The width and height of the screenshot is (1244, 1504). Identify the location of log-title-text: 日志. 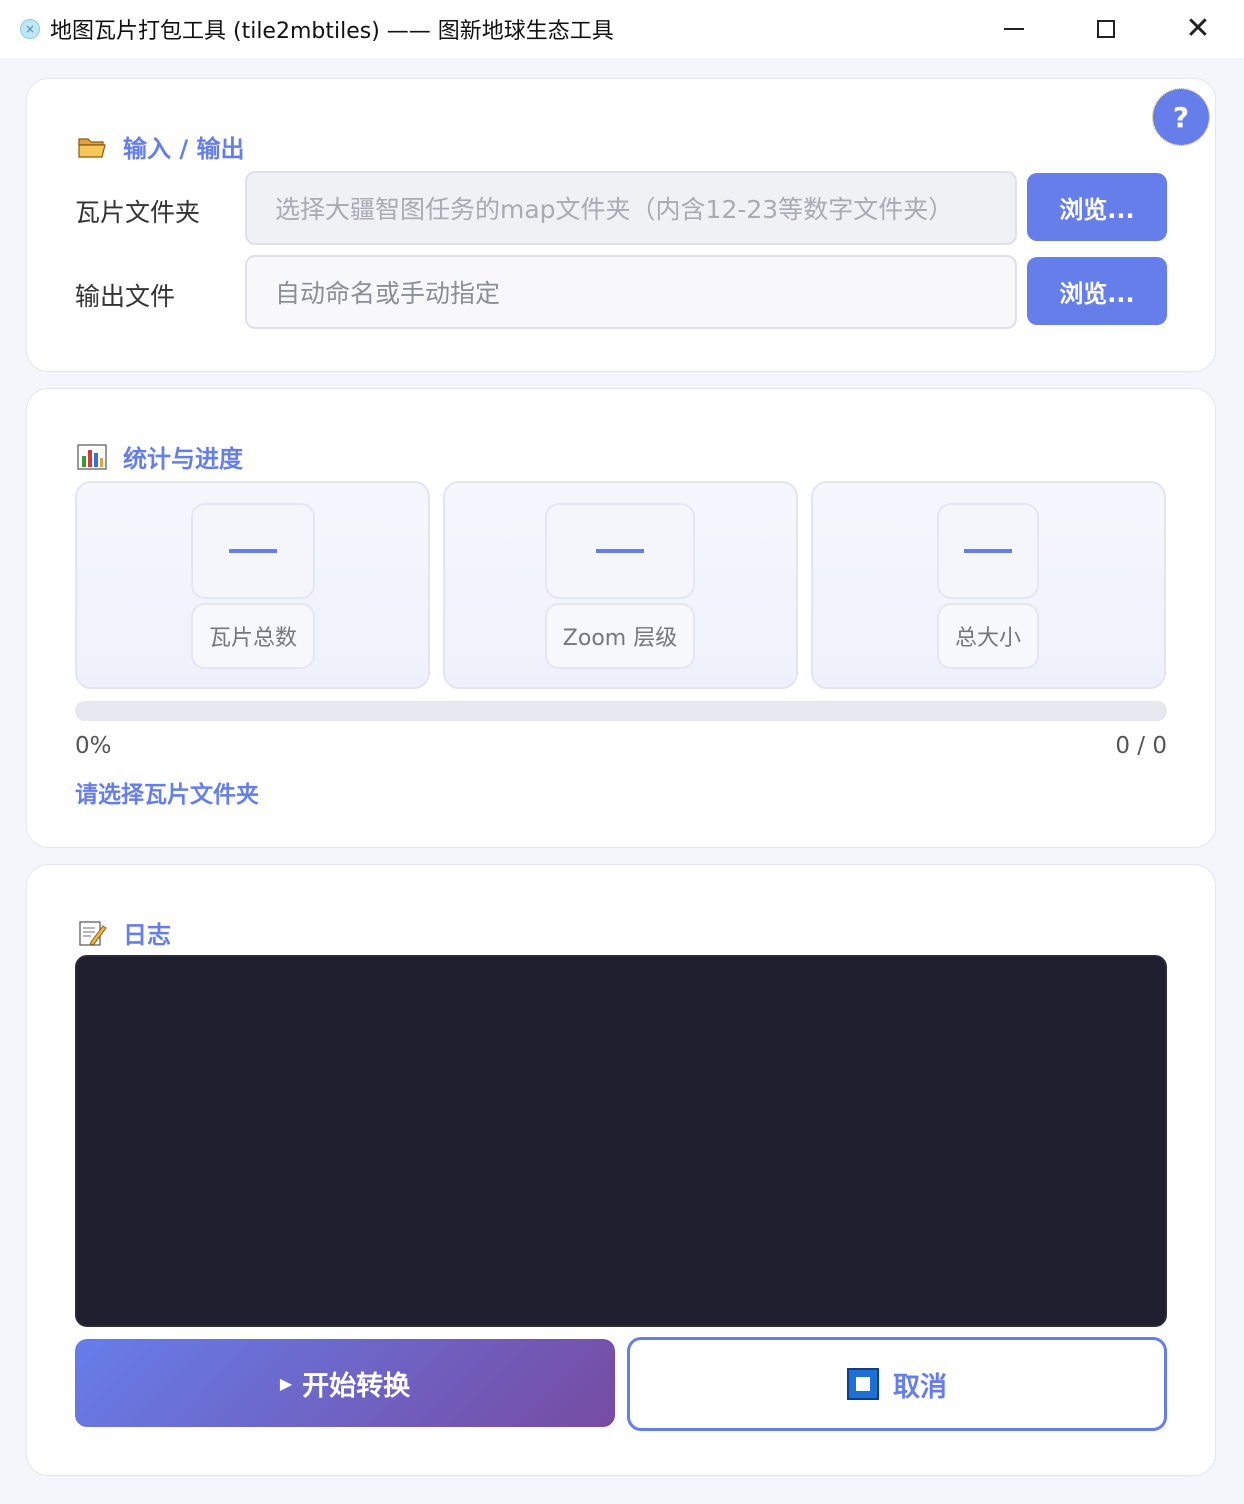
(147, 935).